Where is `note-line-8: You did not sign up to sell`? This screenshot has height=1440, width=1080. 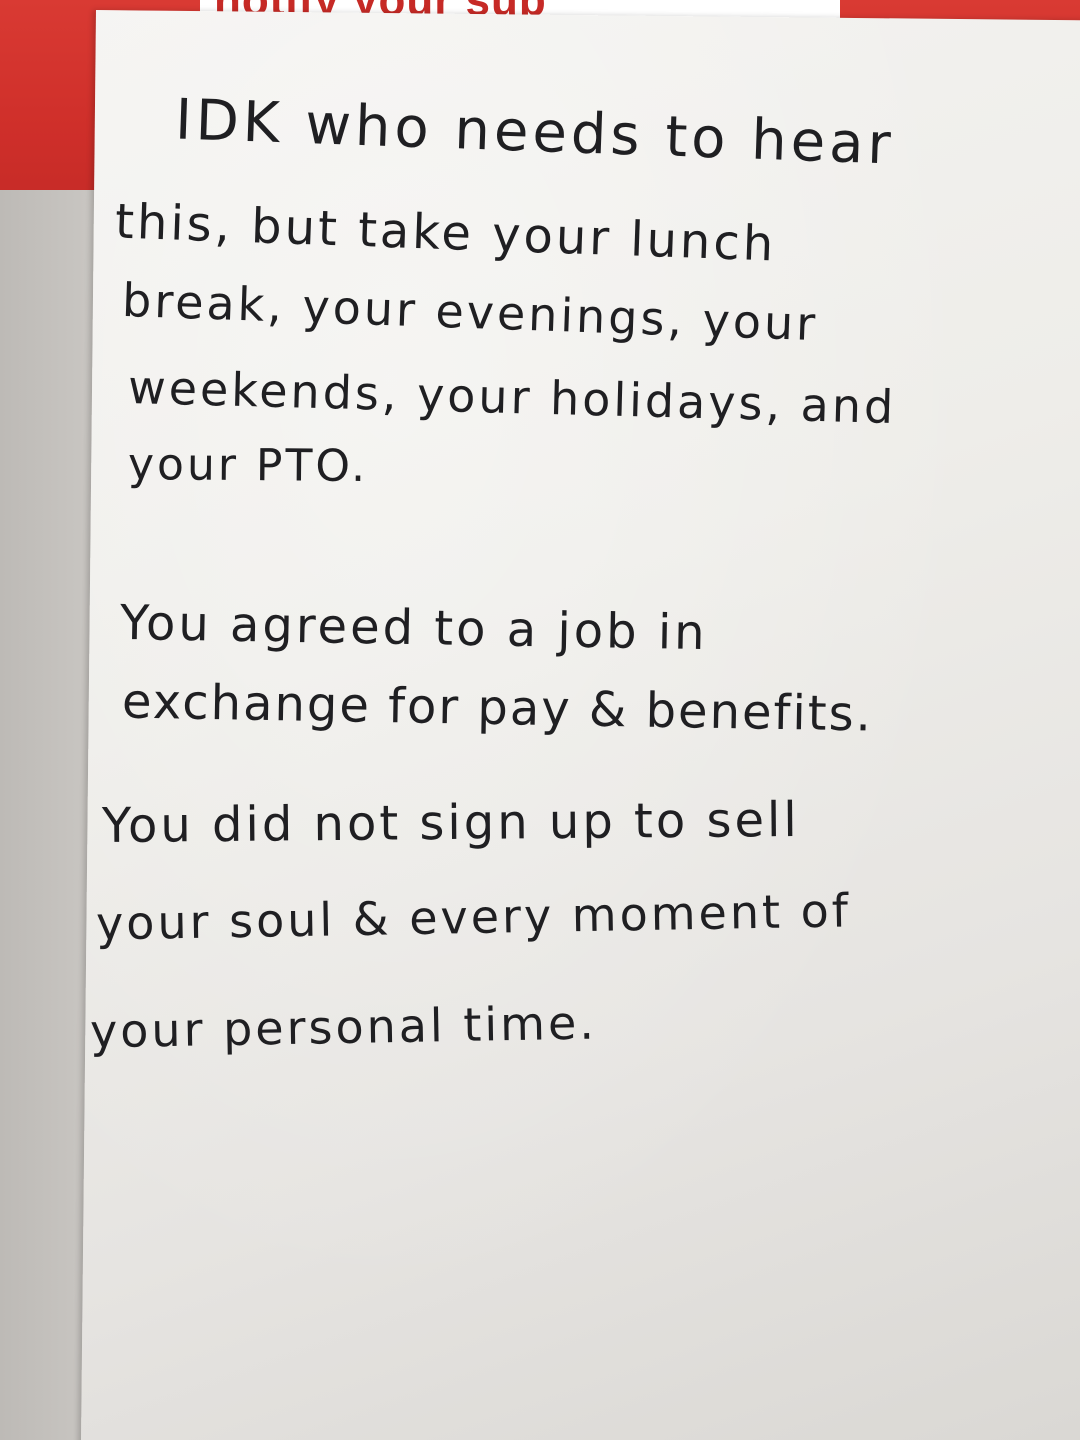 note-line-8: You did not sign up to sell is located at coordinates (450, 823).